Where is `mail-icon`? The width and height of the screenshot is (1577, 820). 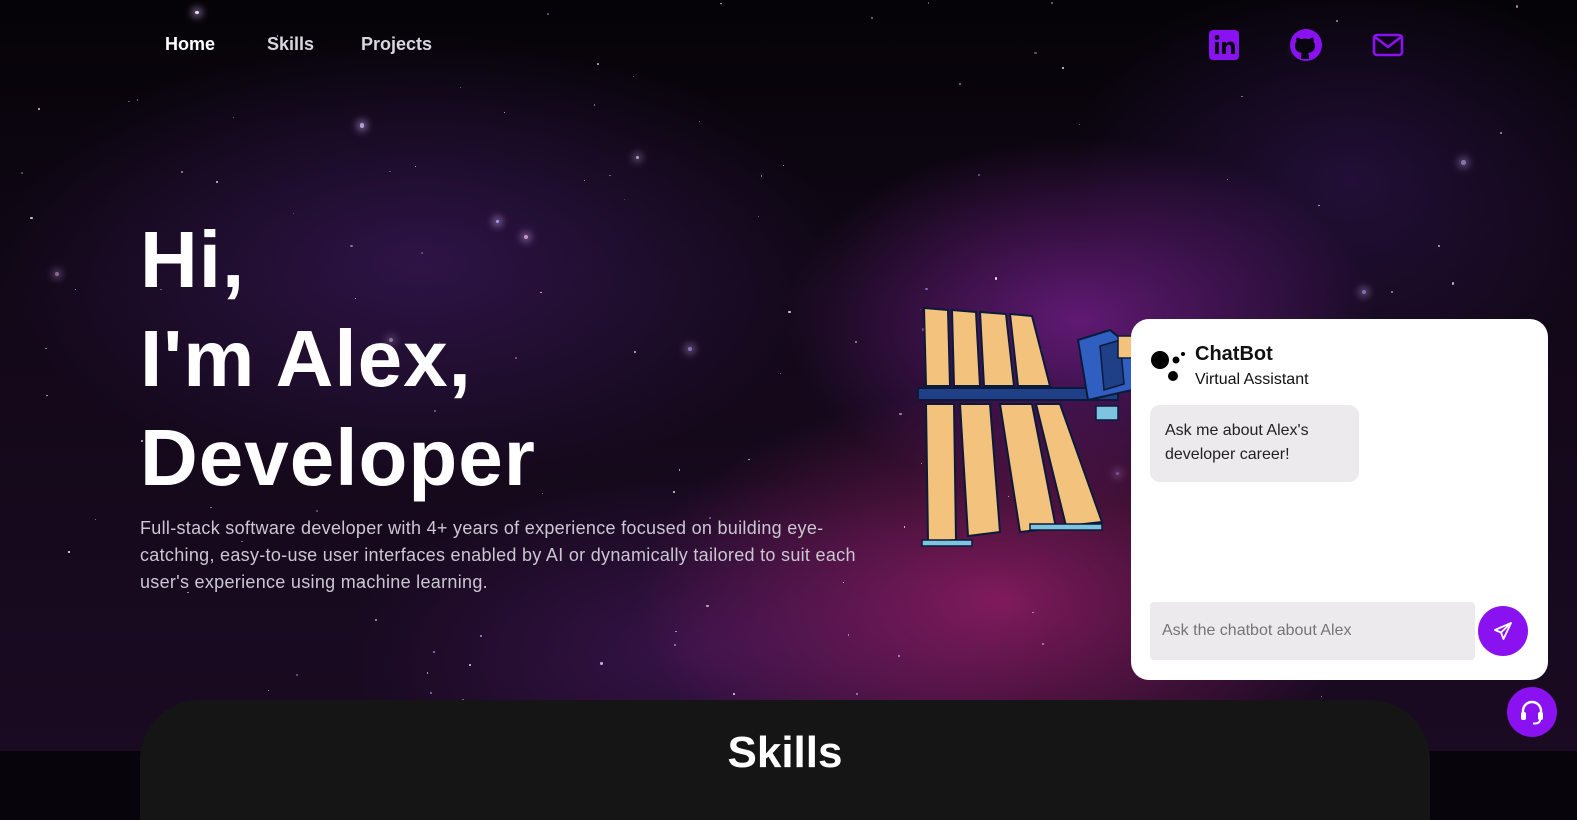 mail-icon is located at coordinates (1388, 45).